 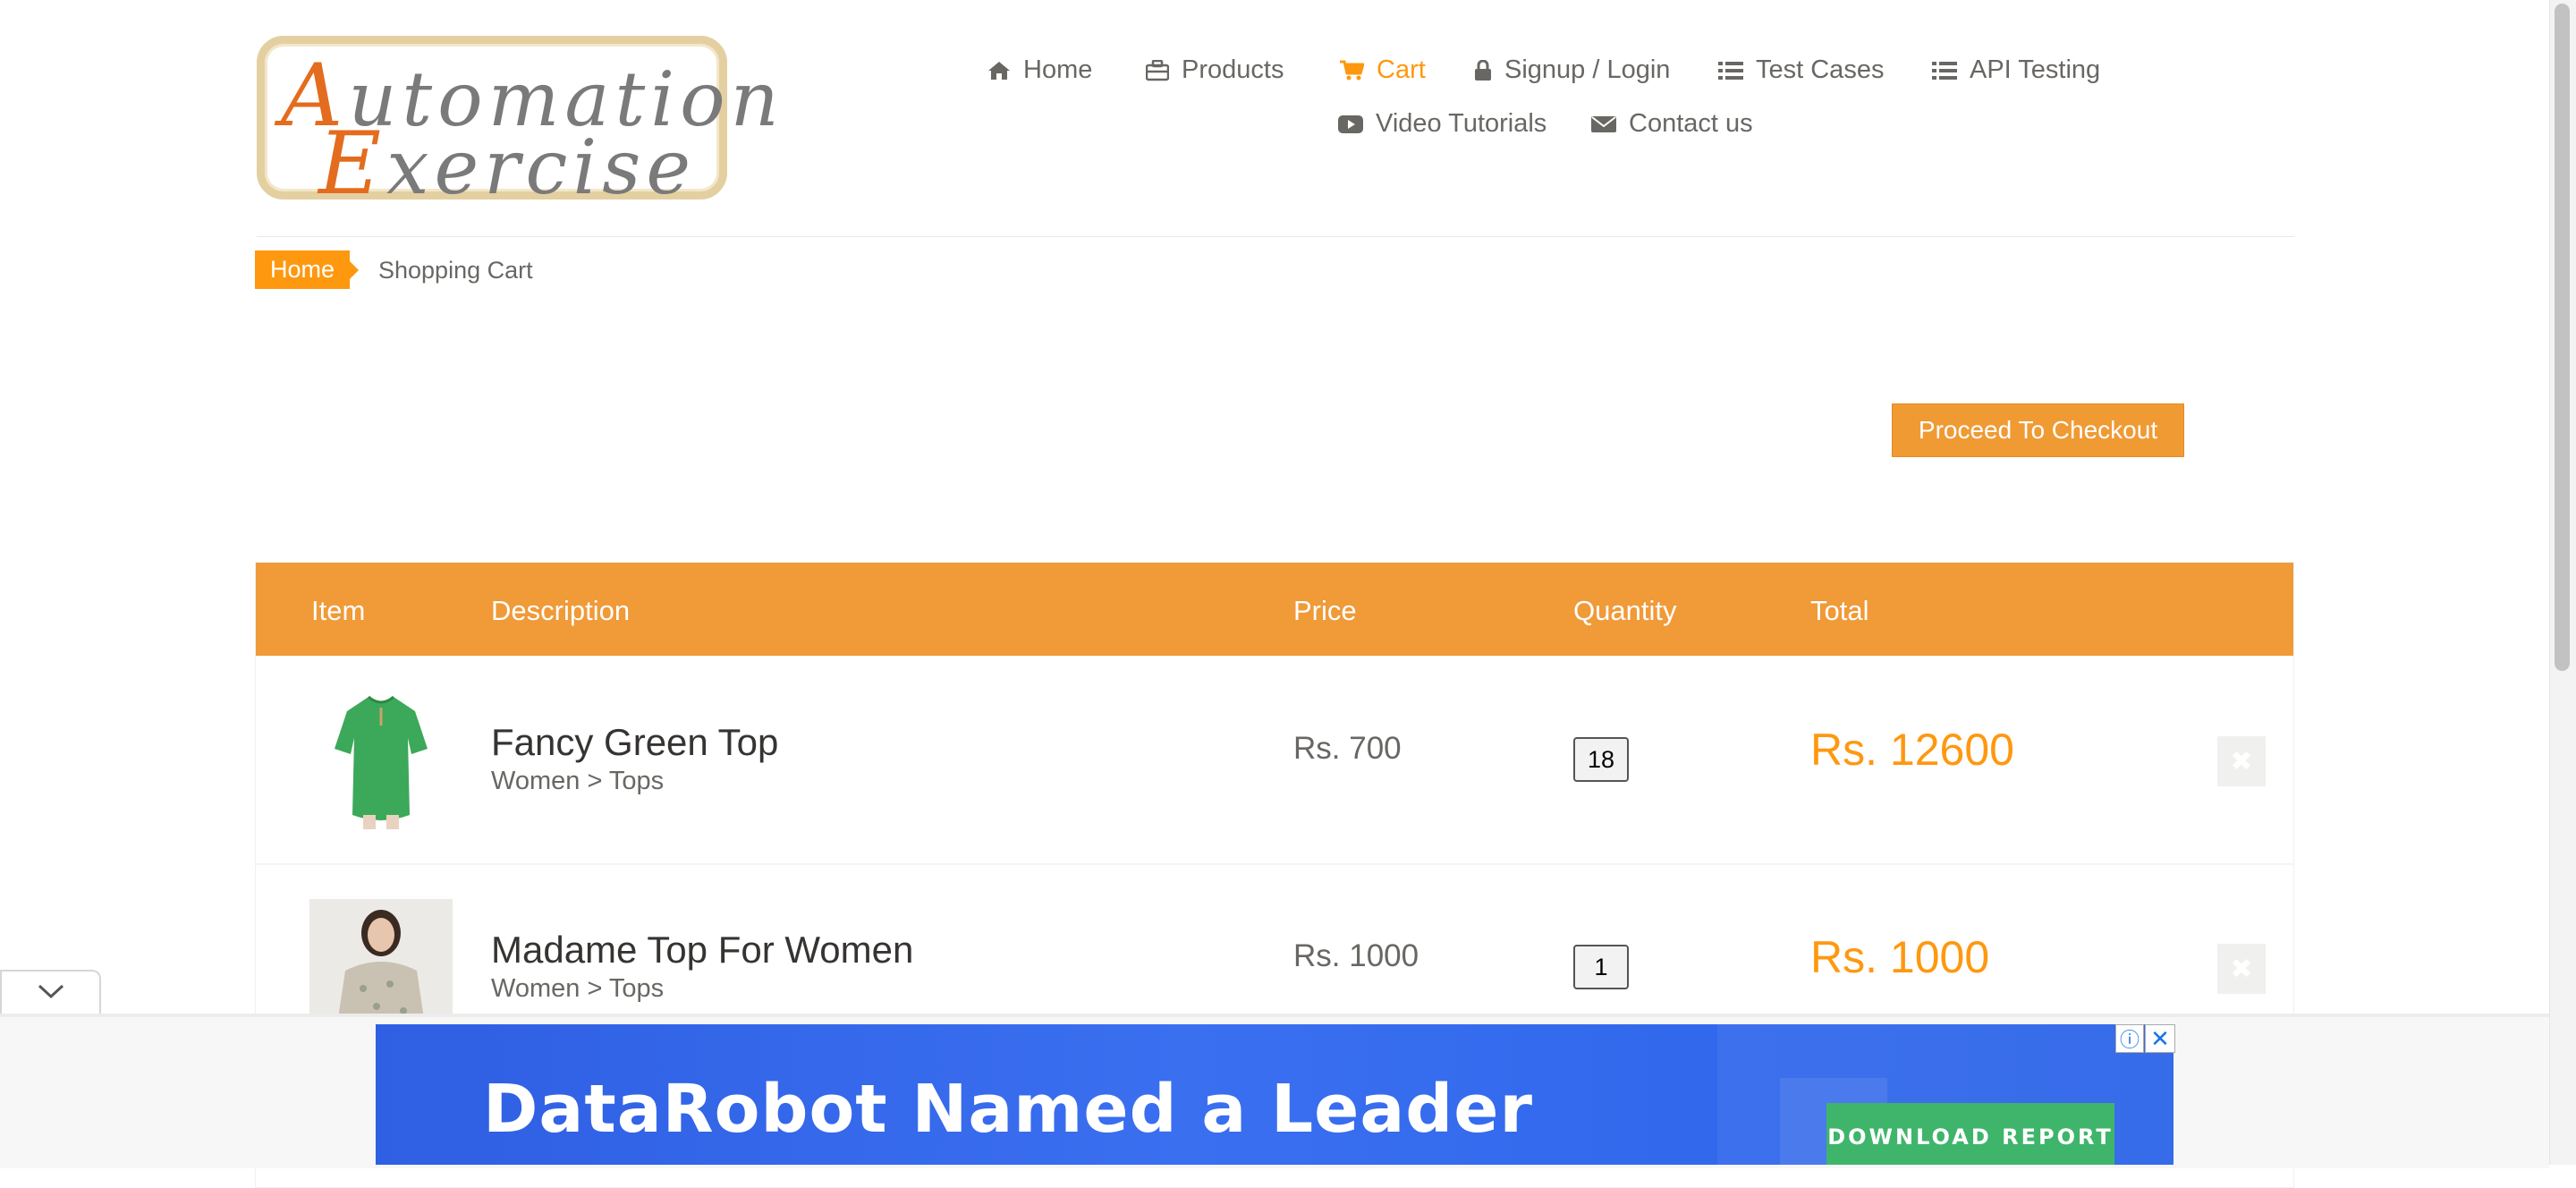 What do you see at coordinates (634, 742) in the screenshot?
I see `product-name: Fancy Green Top` at bounding box center [634, 742].